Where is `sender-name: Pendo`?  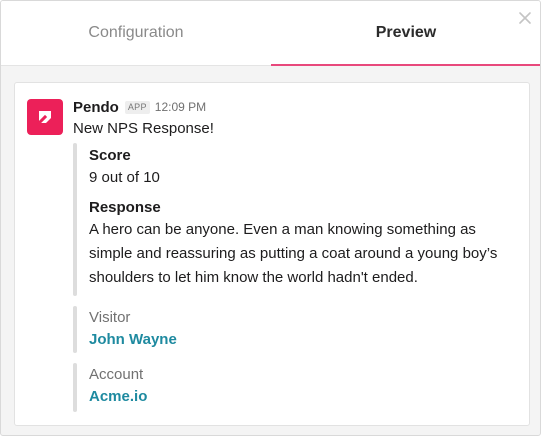 sender-name: Pendo is located at coordinates (96, 107).